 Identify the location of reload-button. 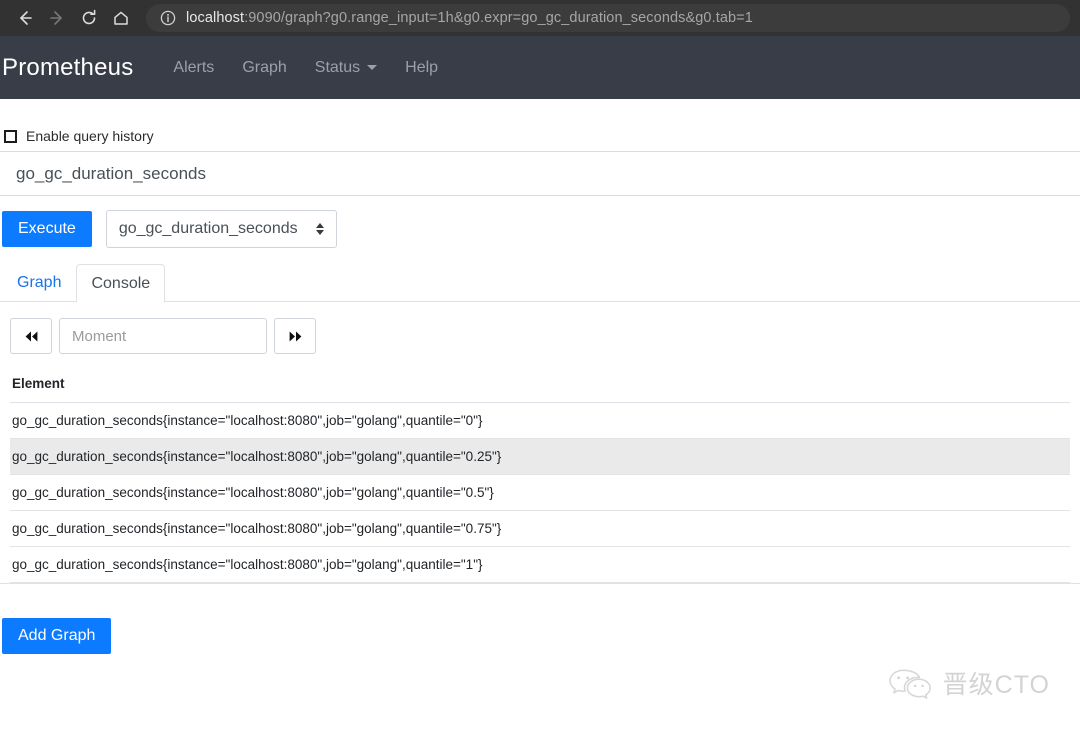
(89, 18).